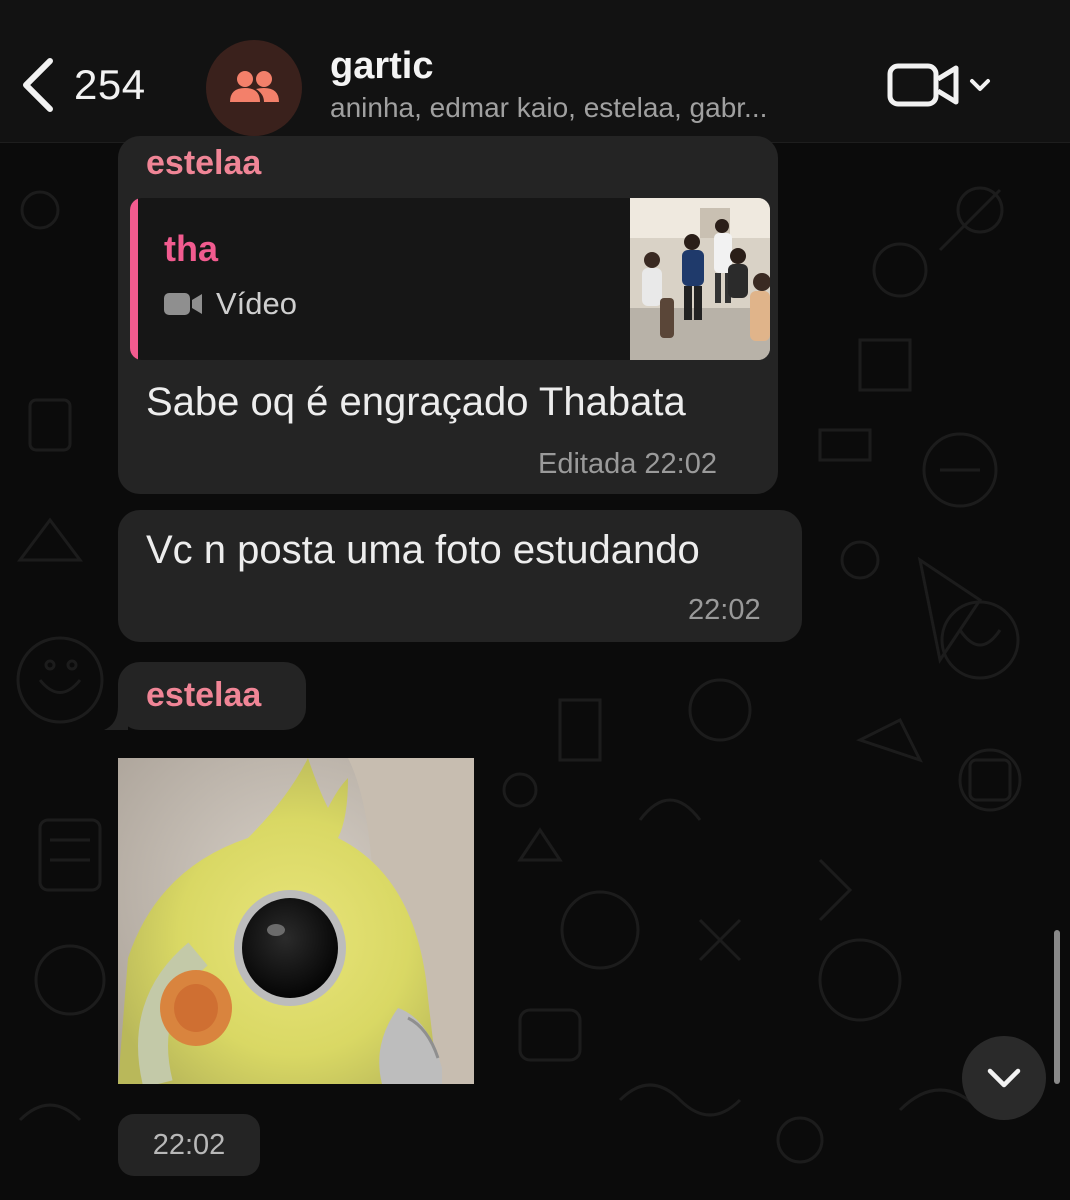 This screenshot has width=1070, height=1200. Describe the element at coordinates (38, 85) in the screenshot. I see `chevron-left-icon` at that location.